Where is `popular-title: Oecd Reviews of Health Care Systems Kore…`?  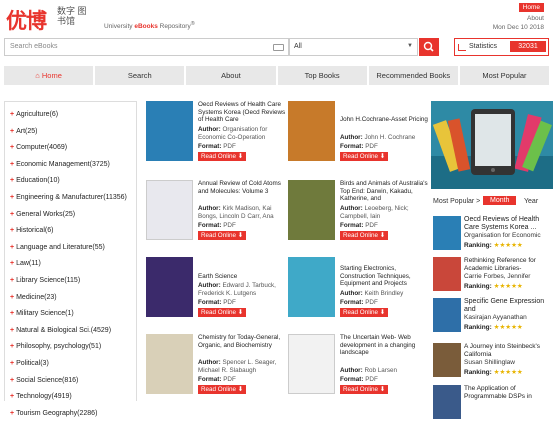
popular-title: Oecd Reviews of Health Care Systems Kore… is located at coordinates (508, 223).